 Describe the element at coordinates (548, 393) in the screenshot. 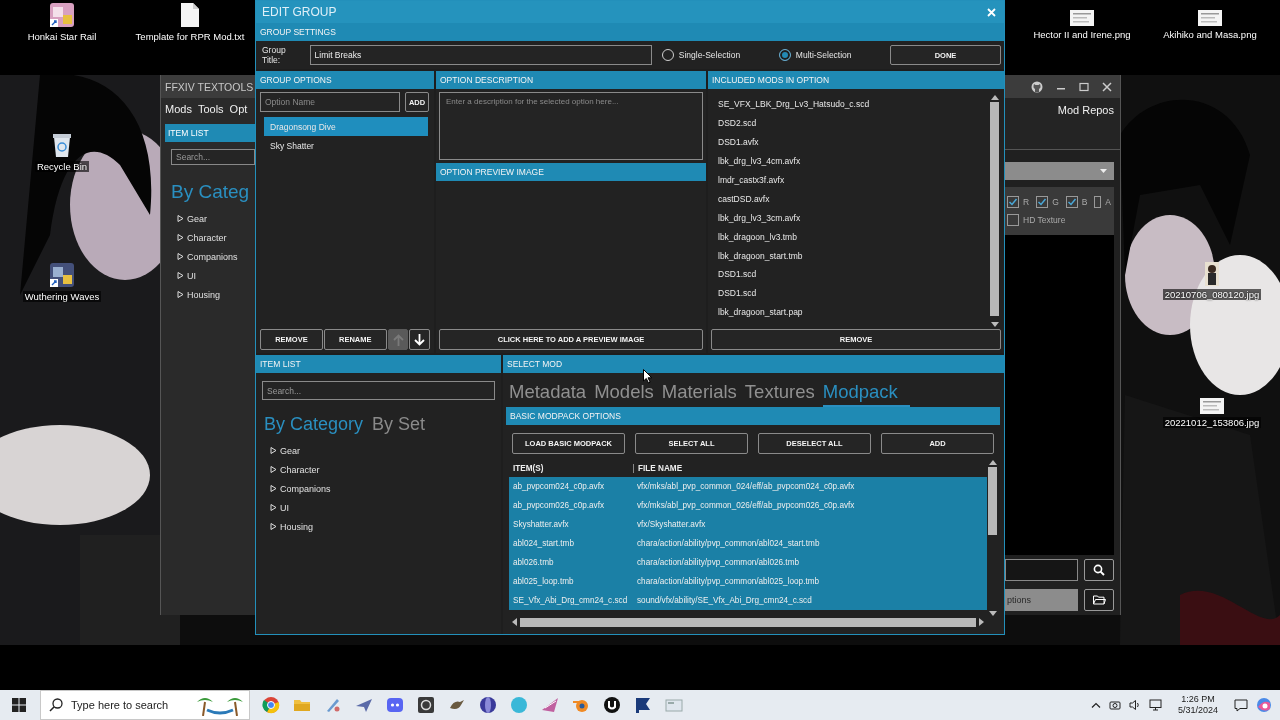

I see `tab: Metadata` at that location.